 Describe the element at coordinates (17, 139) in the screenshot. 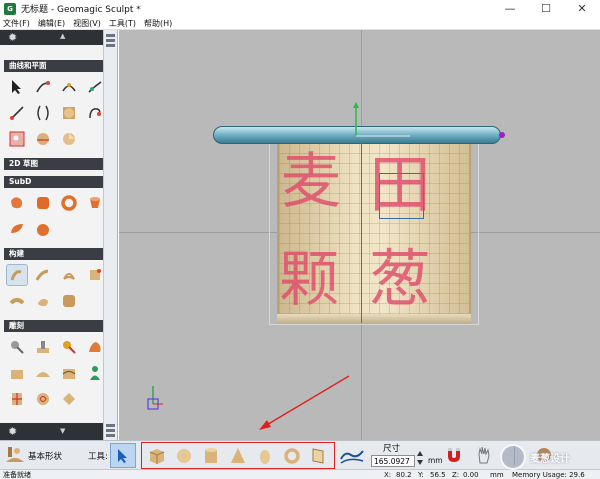

I see `plane-select-icon` at that location.